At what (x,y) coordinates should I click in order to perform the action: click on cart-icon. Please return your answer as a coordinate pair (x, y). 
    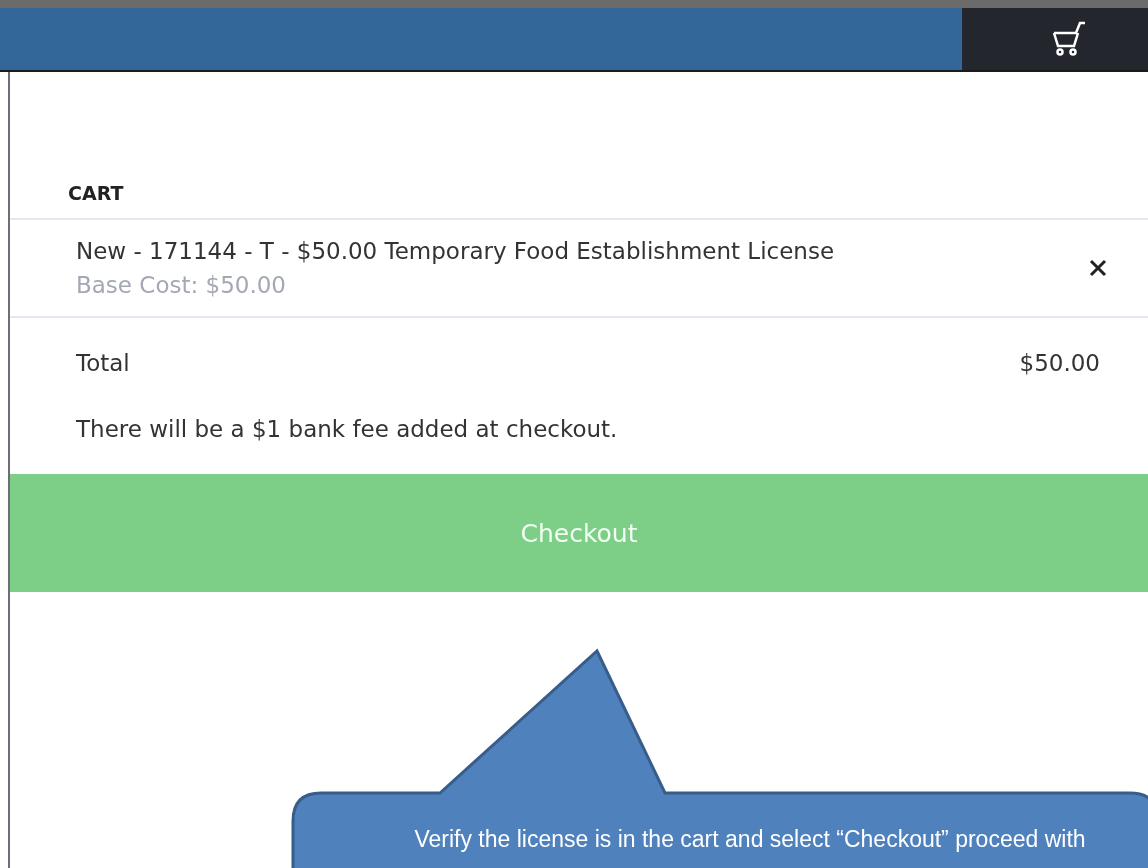
    Looking at the image, I should click on (1070, 39).